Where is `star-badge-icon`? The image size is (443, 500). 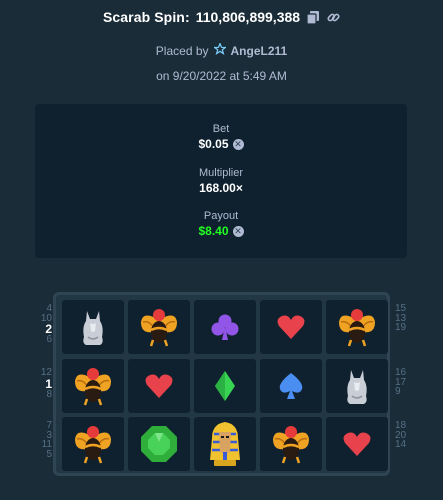 star-badge-icon is located at coordinates (219, 50).